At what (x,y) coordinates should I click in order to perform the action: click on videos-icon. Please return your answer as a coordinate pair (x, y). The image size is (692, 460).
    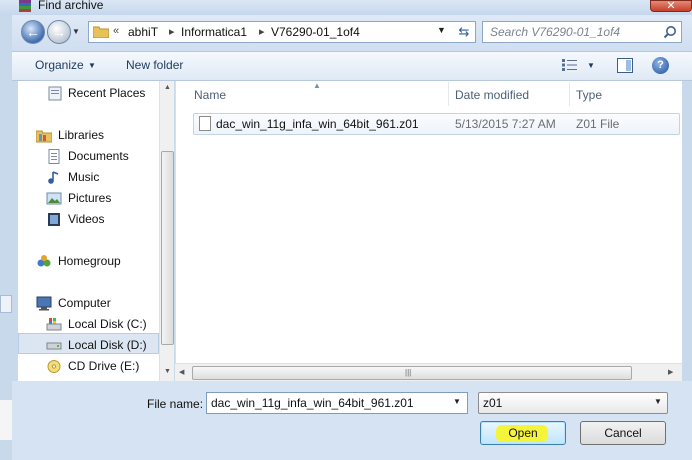
    Looking at the image, I should click on (54, 219).